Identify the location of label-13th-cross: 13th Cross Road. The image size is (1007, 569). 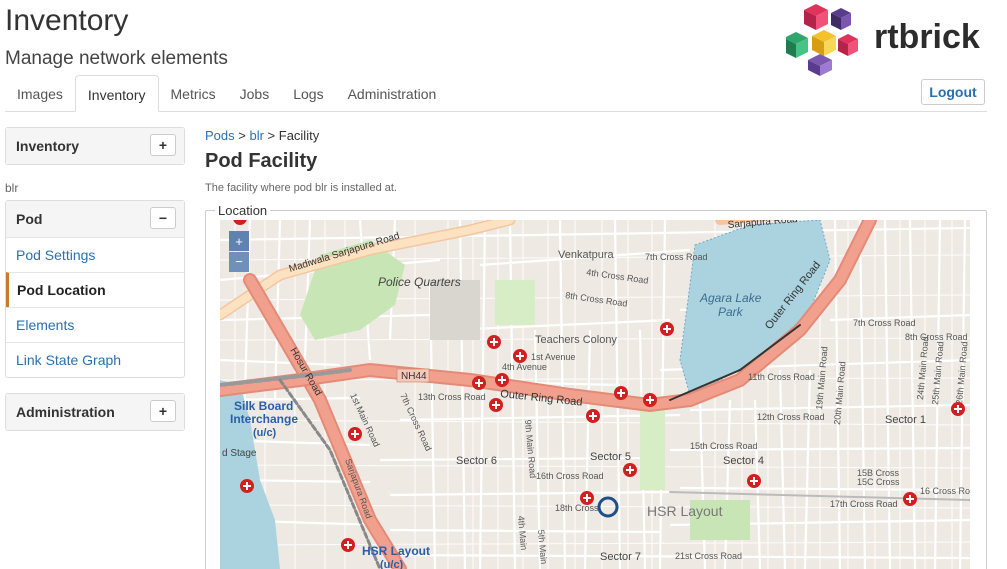
(452, 397).